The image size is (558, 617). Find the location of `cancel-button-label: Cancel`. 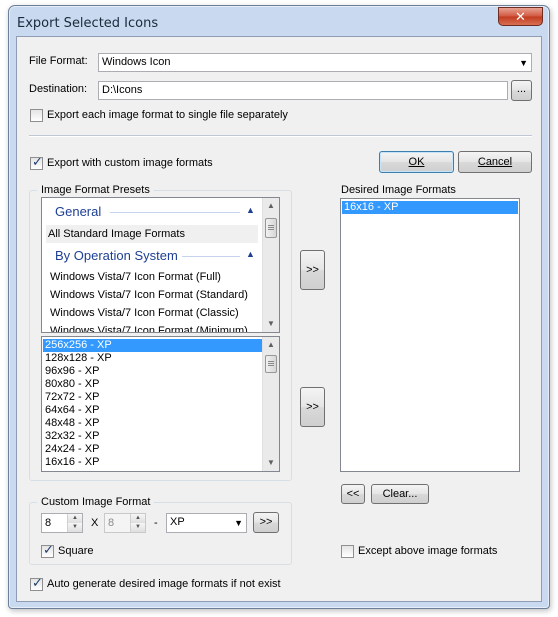

cancel-button-label: Cancel is located at coordinates (495, 162).